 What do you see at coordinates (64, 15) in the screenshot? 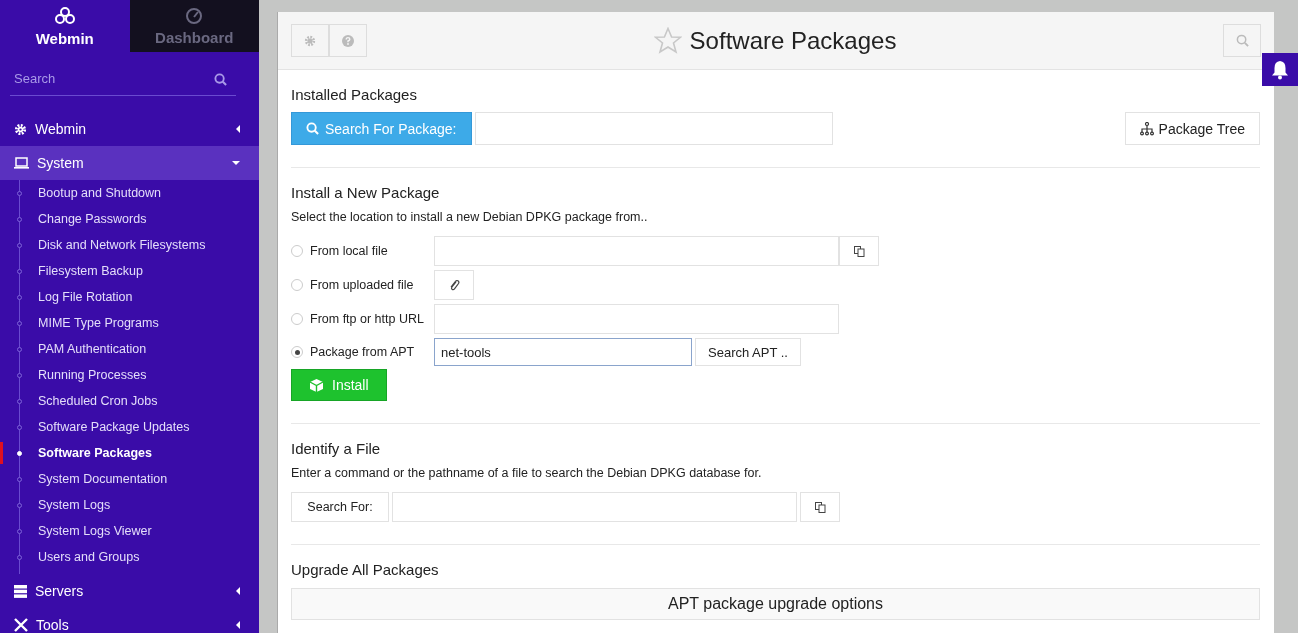
I see `logo-icon` at bounding box center [64, 15].